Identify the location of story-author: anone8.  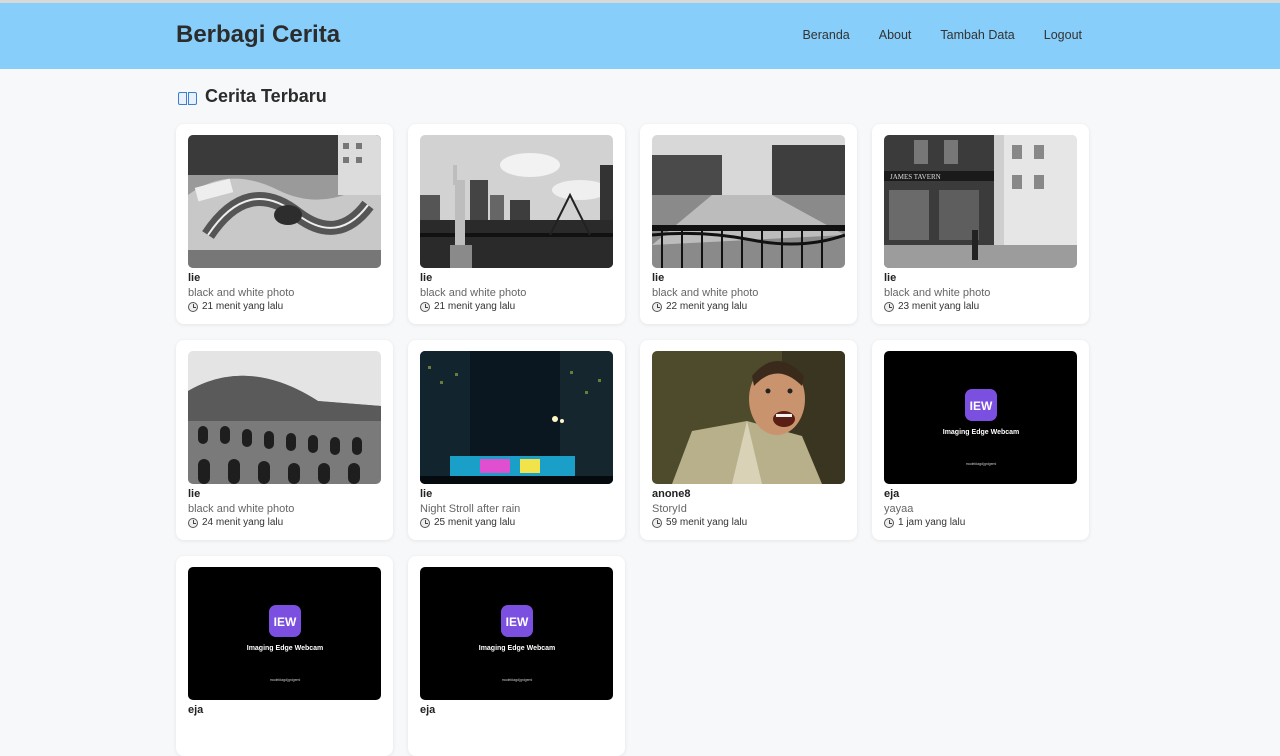
(671, 494).